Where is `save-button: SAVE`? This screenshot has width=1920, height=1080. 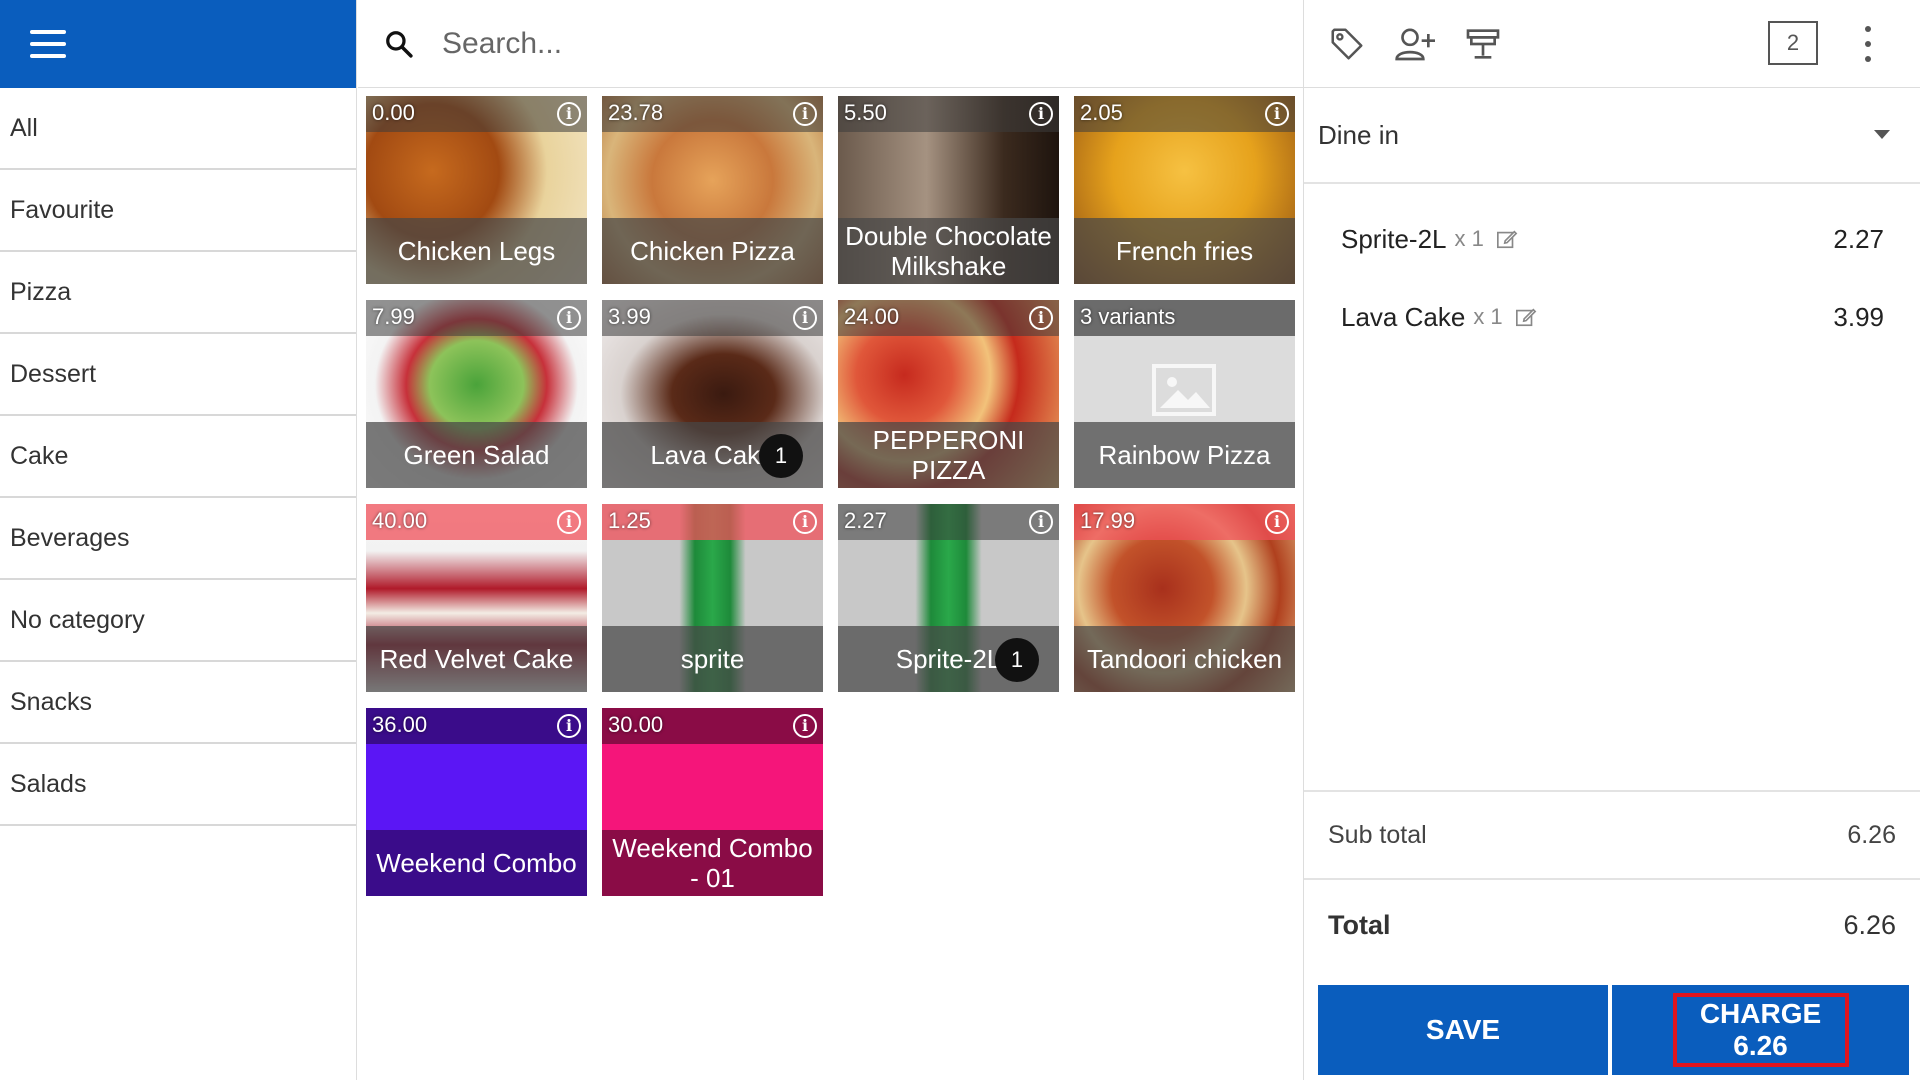 save-button: SAVE is located at coordinates (1463, 1030).